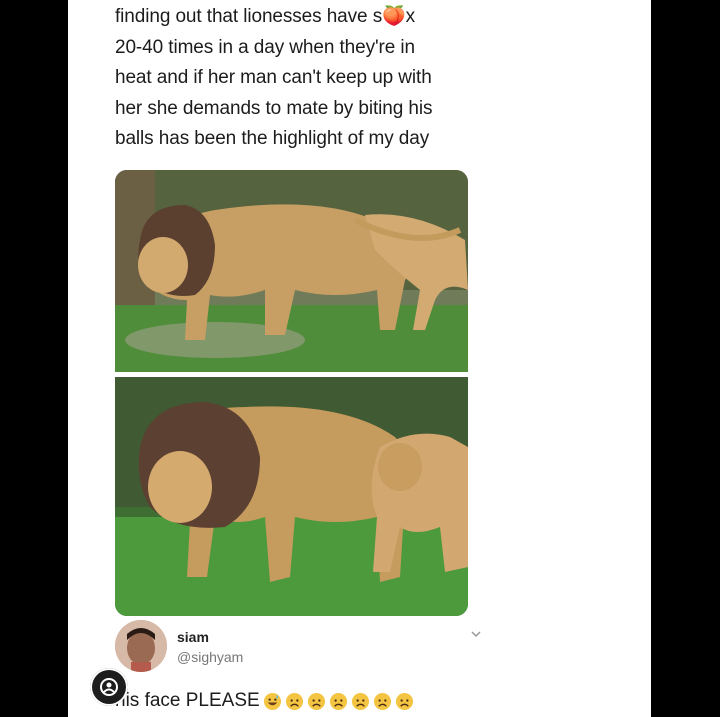 This screenshot has width=720, height=717. I want to click on chevron-down-icon, so click(476, 634).